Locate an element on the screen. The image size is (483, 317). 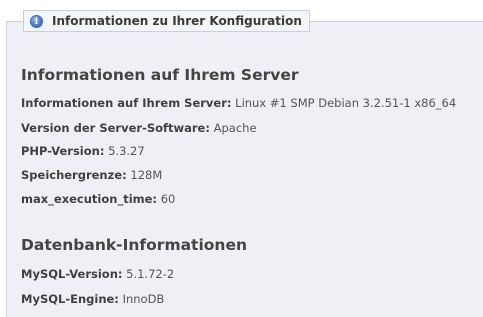
row-value: Apache is located at coordinates (235, 128).